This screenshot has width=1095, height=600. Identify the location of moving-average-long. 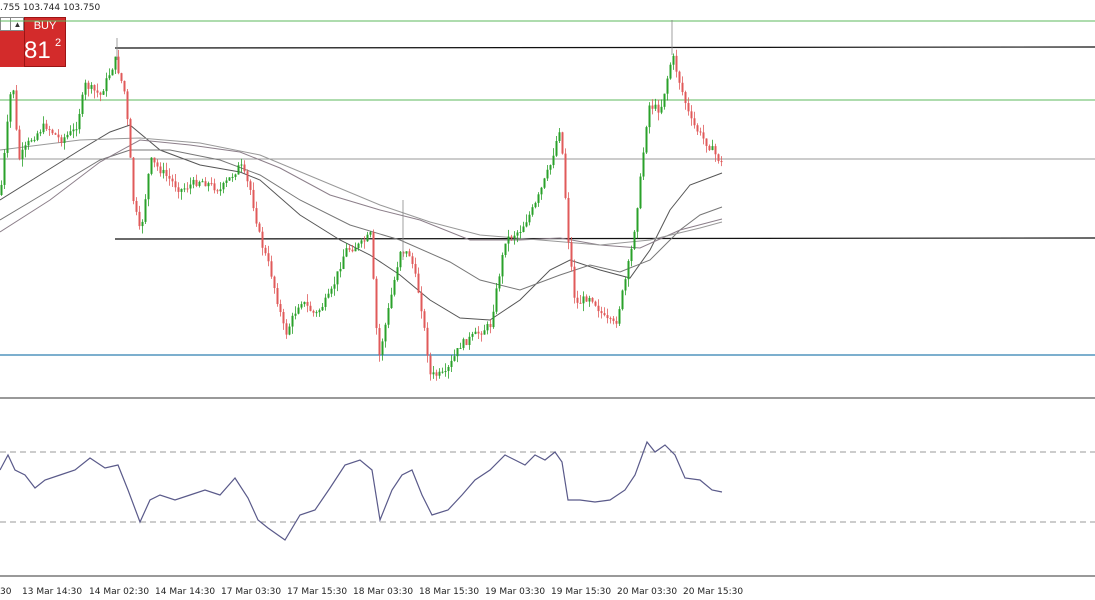
(361, 191).